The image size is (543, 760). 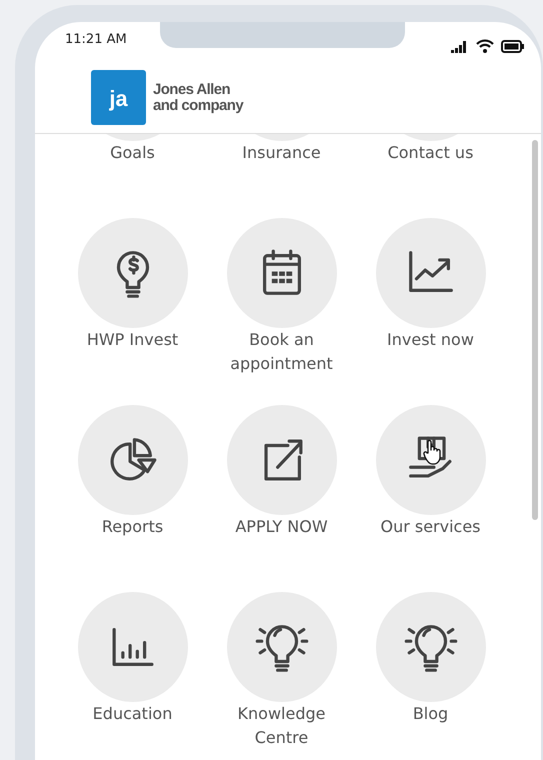 What do you see at coordinates (460, 46) in the screenshot?
I see `signal-icon` at bounding box center [460, 46].